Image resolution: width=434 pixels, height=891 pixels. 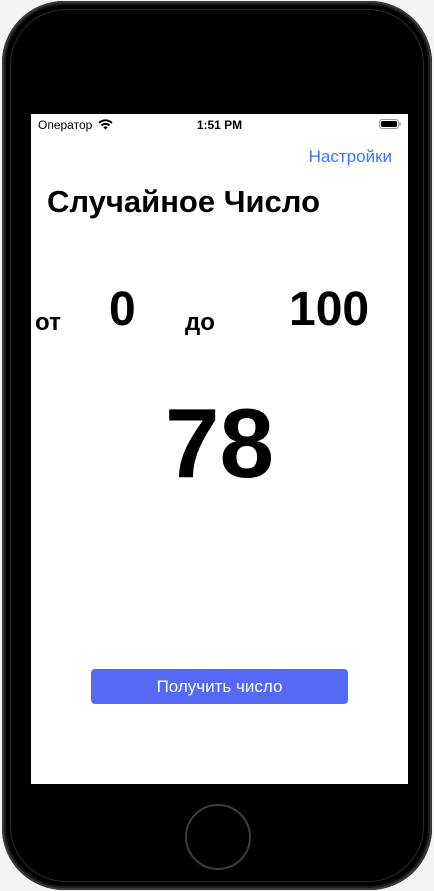 What do you see at coordinates (350, 157) in the screenshot?
I see `settings-button: Настройки` at bounding box center [350, 157].